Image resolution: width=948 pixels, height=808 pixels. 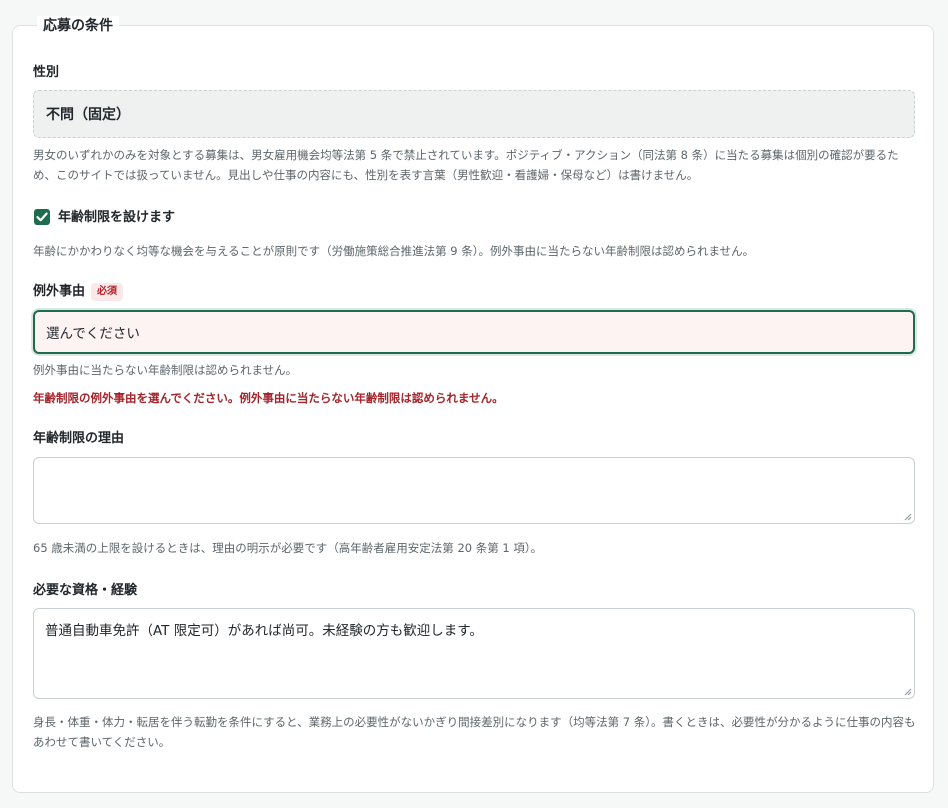 What do you see at coordinates (46, 72) in the screenshot?
I see `gender-label: 性別` at bounding box center [46, 72].